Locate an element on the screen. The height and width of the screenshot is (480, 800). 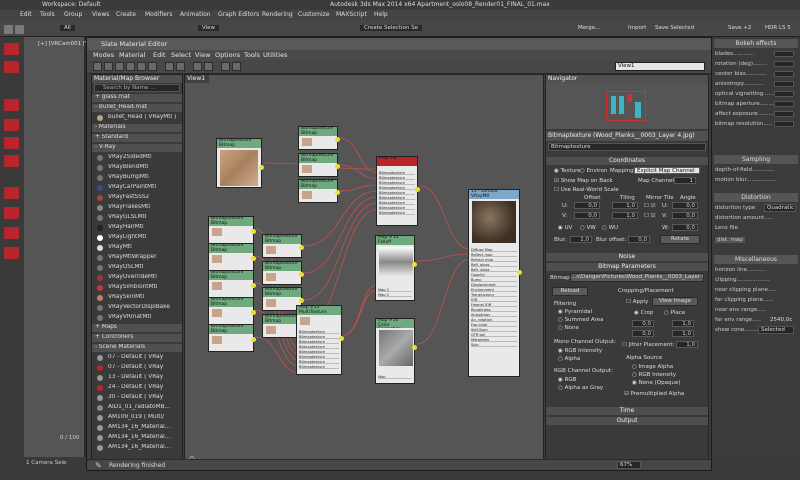
node-header: Map #15 MultiTexture is located at coordinates (319, 310).